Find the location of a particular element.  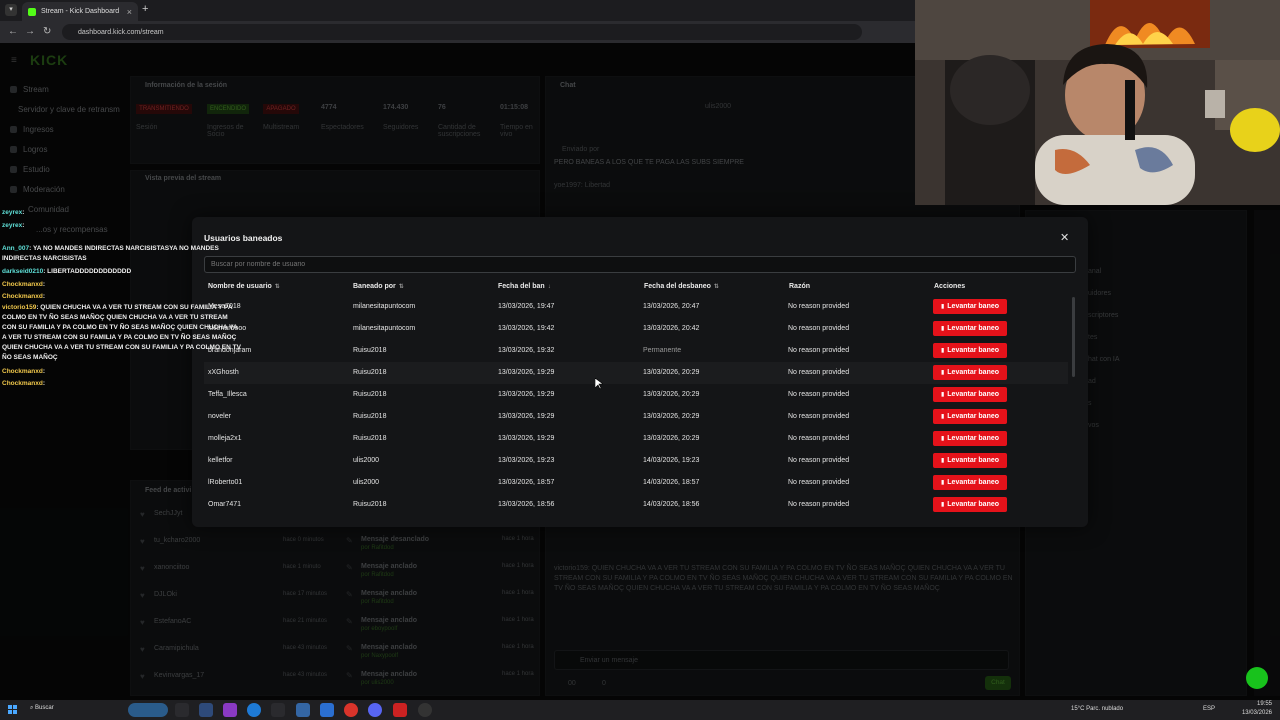

taskbar-search-label: Buscar is located at coordinates (44, 708).